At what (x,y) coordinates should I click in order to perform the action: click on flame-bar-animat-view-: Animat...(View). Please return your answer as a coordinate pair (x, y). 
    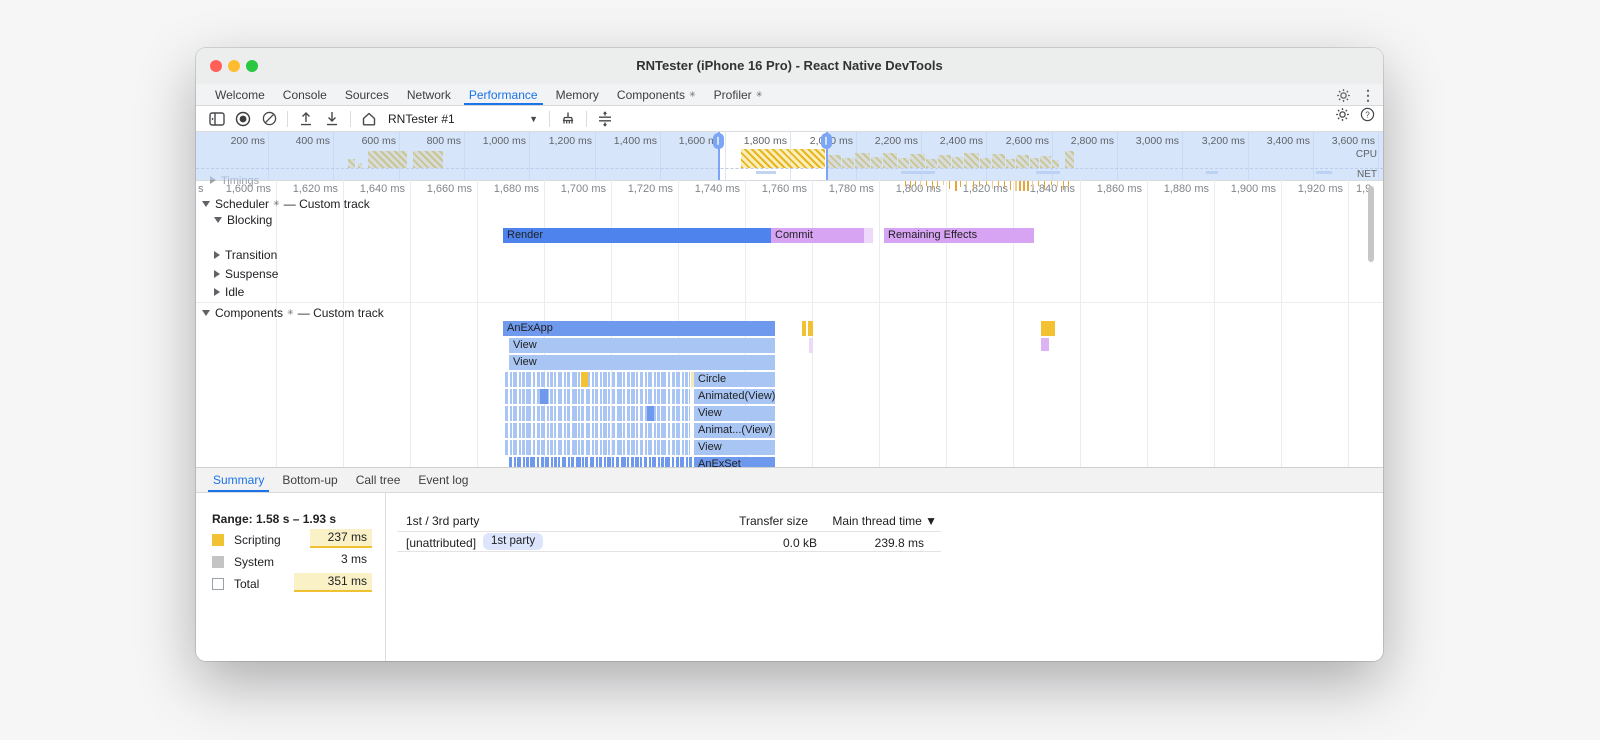
    Looking at the image, I should click on (734, 430).